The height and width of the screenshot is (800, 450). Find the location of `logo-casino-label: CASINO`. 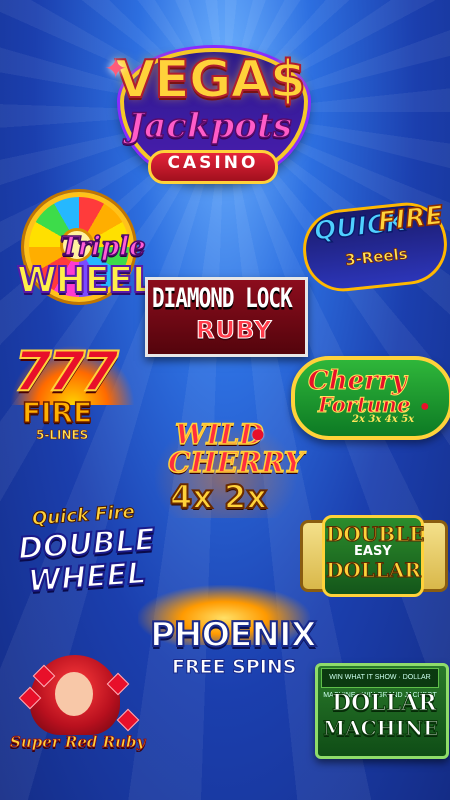

logo-casino-label: CASINO is located at coordinates (213, 167).